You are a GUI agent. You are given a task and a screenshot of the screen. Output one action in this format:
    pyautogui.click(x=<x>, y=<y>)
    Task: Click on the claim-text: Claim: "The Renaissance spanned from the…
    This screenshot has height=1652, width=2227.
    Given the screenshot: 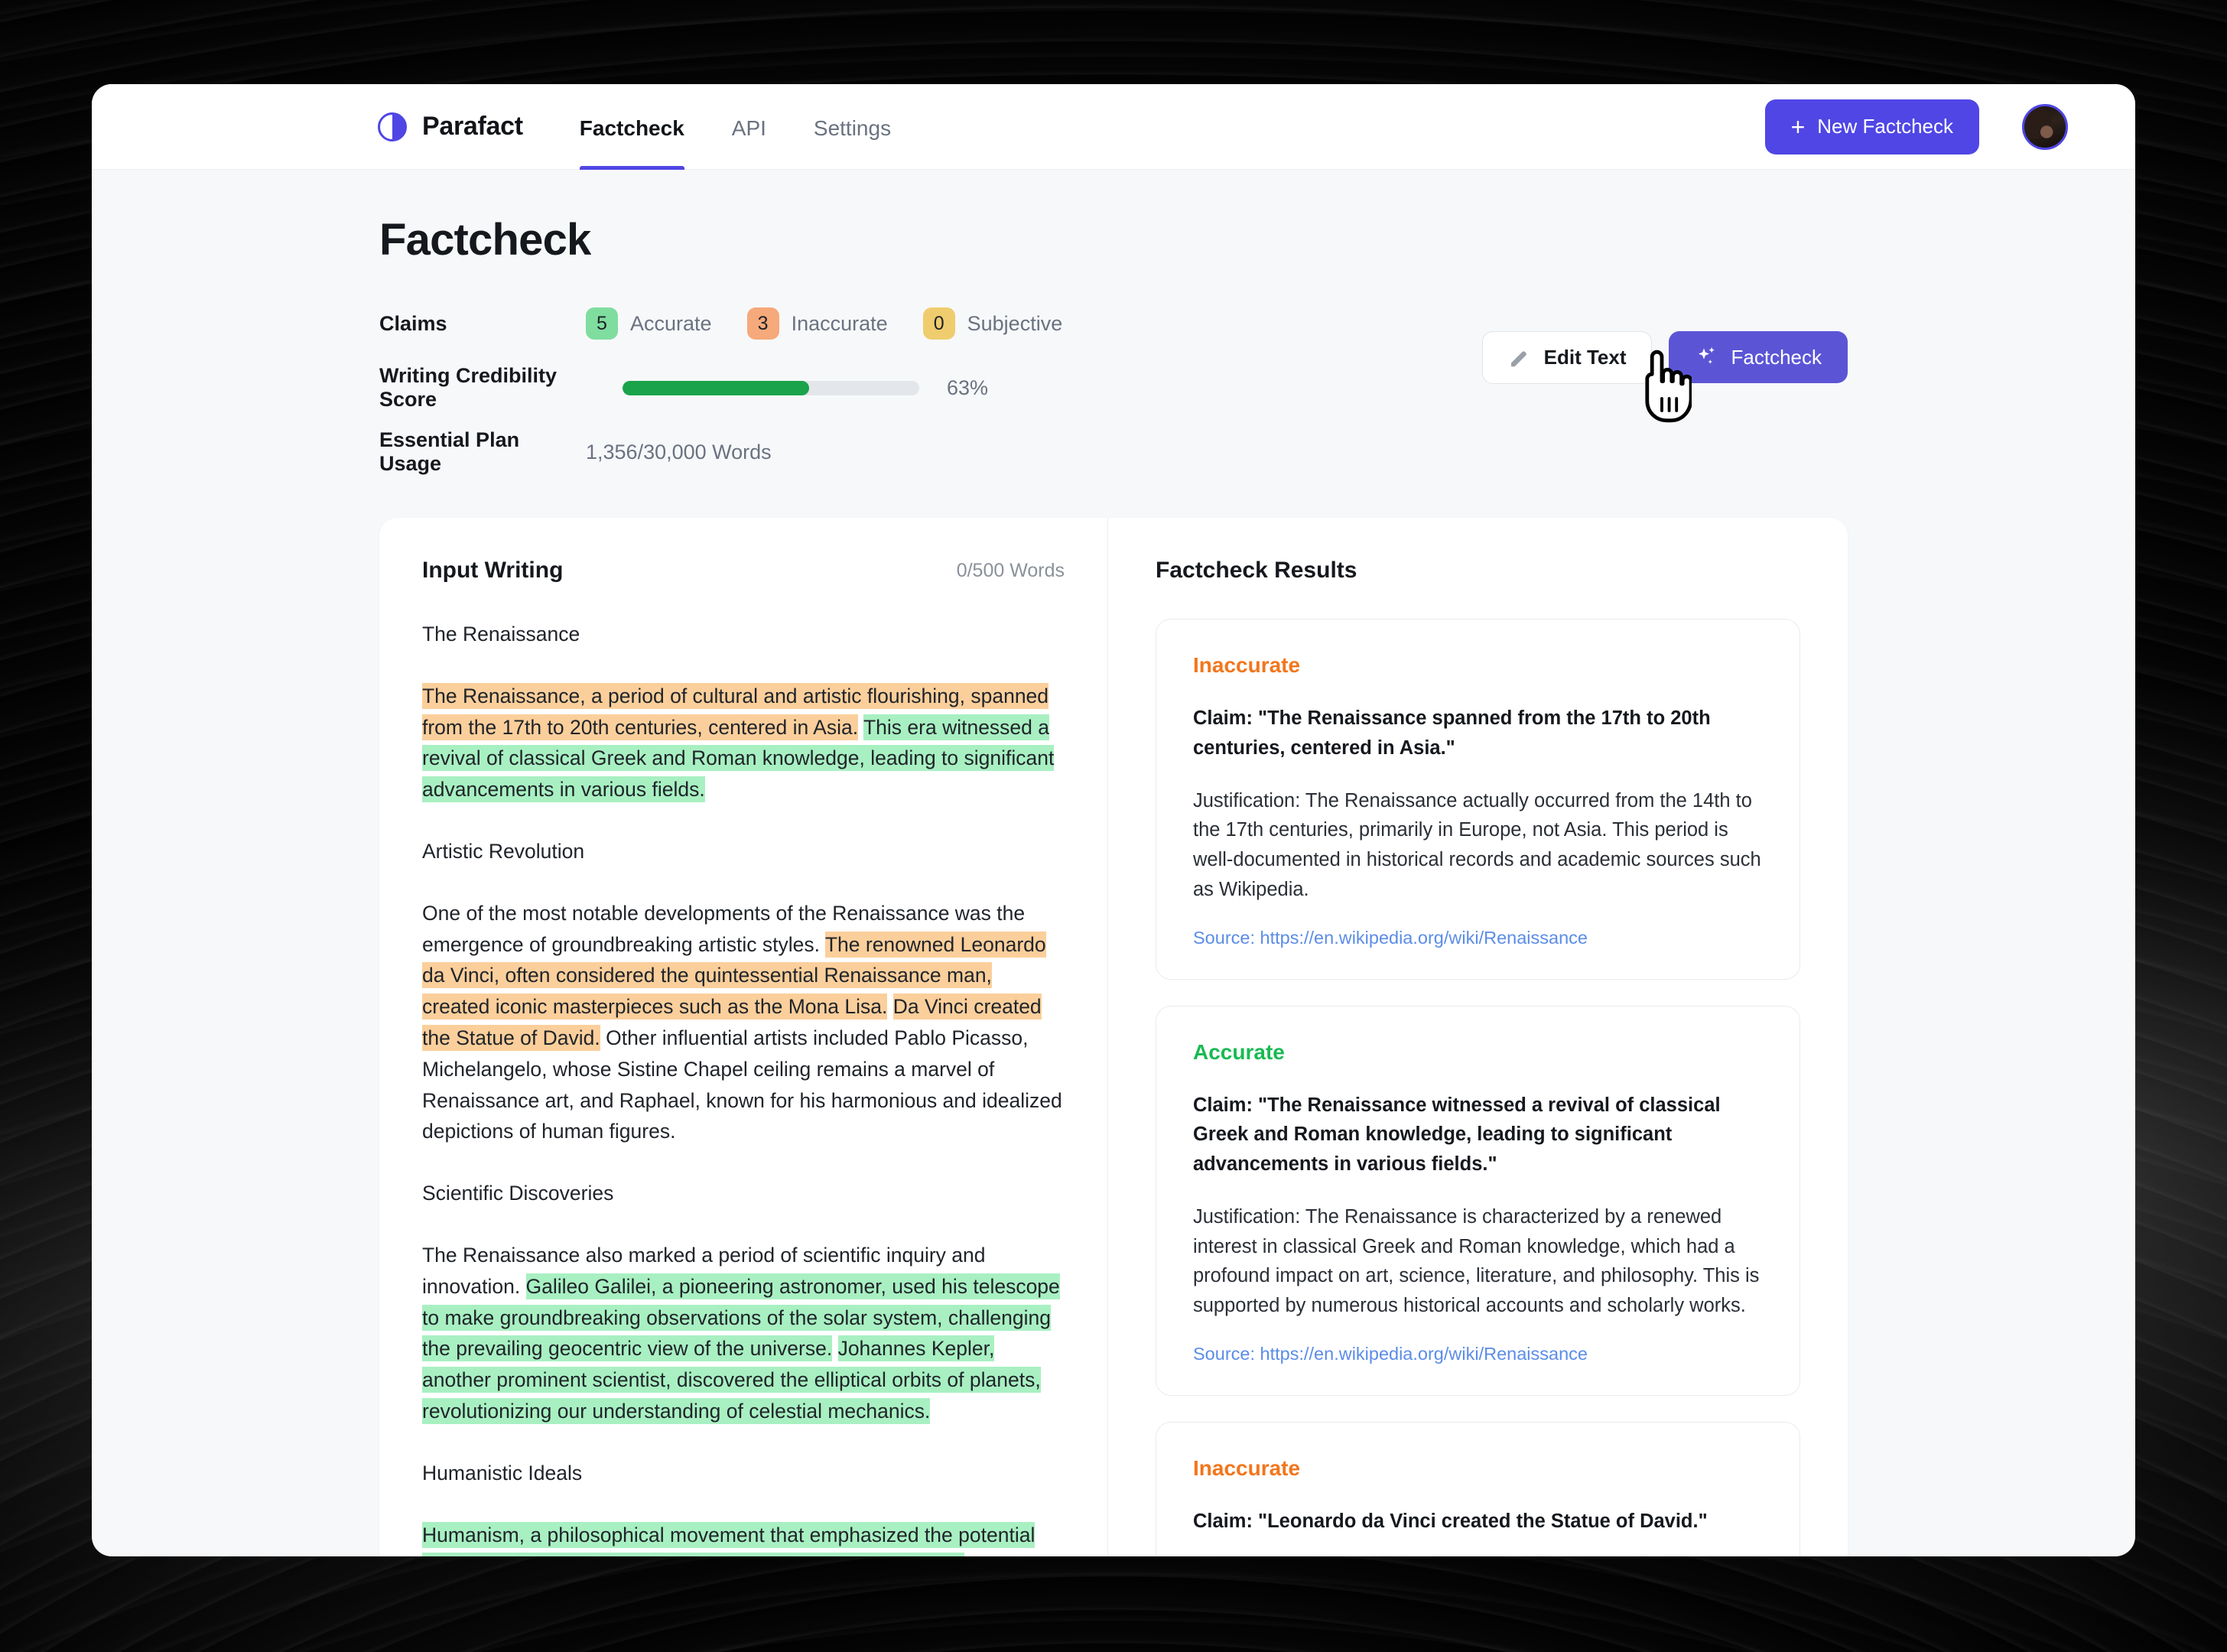 What is the action you would take?
    pyautogui.click(x=1452, y=733)
    